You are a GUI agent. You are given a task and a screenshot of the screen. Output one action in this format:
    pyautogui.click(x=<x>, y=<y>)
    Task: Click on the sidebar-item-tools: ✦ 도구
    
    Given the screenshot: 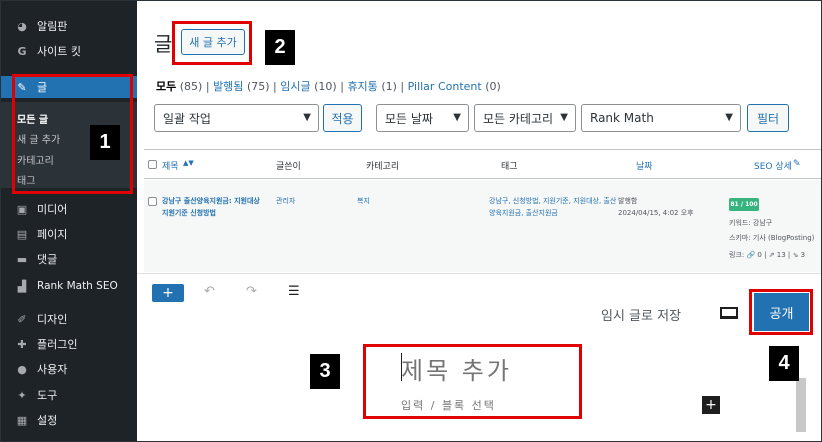 What is the action you would take?
    pyautogui.click(x=69, y=395)
    